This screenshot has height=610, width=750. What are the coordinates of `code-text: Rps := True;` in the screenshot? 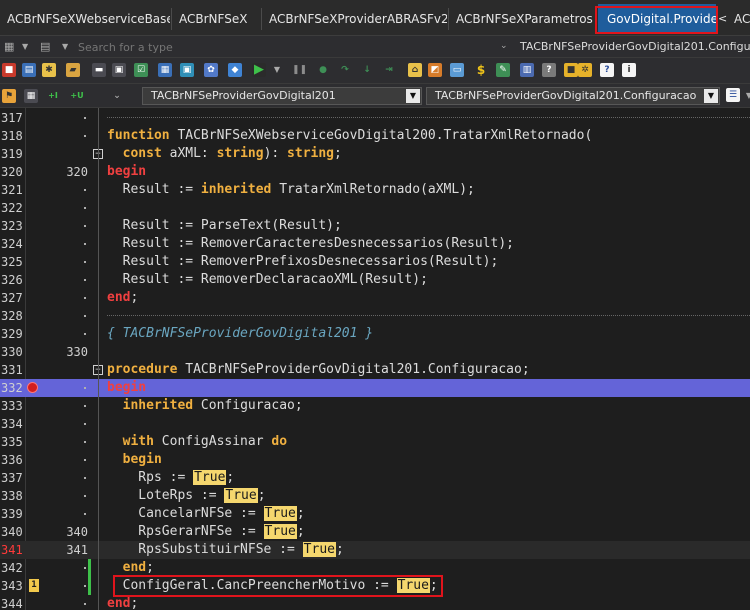 It's located at (171, 477).